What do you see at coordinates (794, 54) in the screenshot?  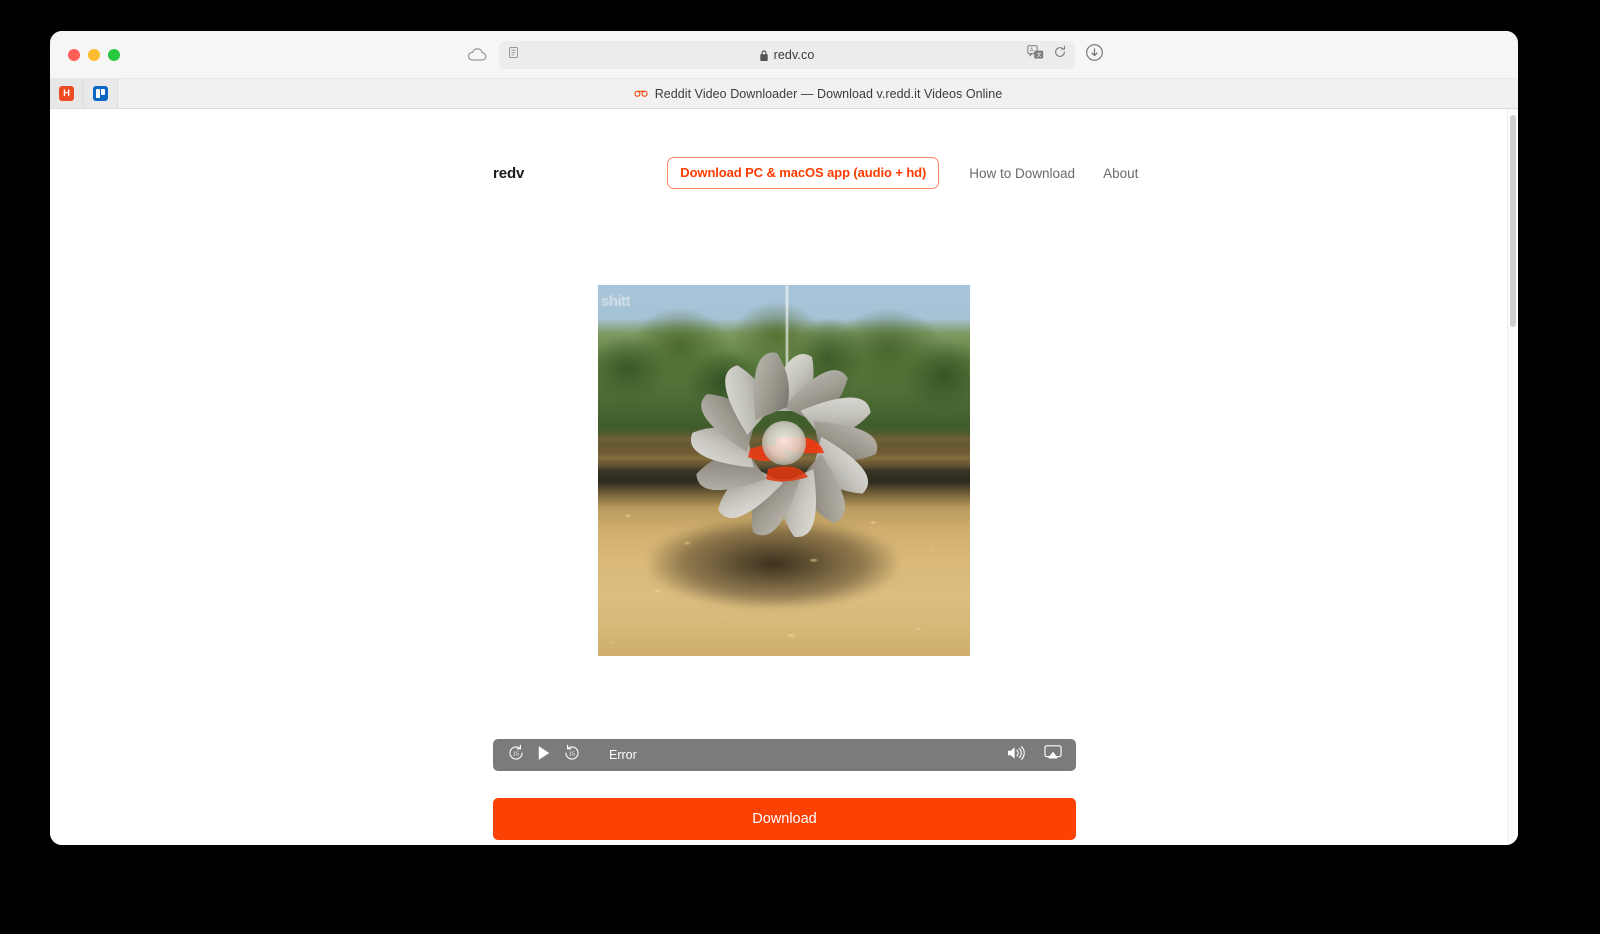 I see `url-text: redv.co` at bounding box center [794, 54].